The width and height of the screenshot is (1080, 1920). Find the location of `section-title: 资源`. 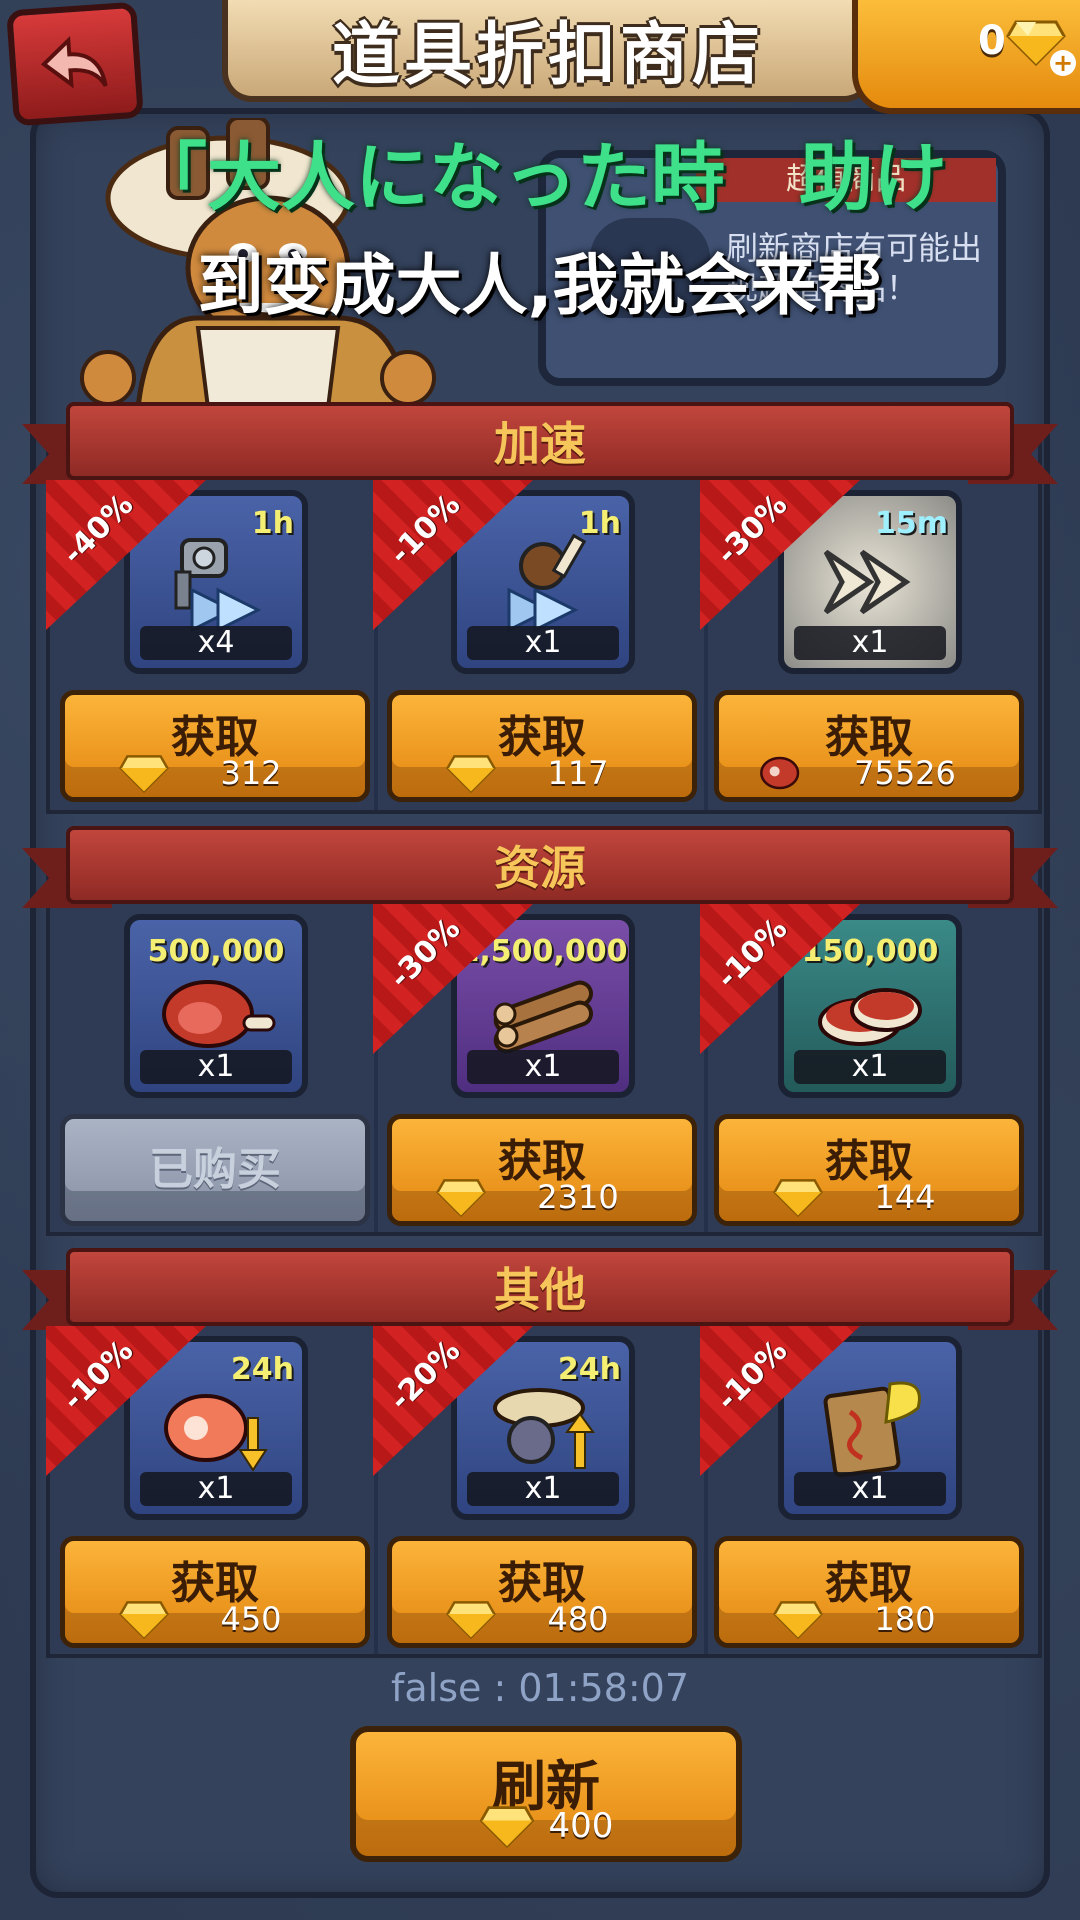

section-title: 资源 is located at coordinates (540, 868).